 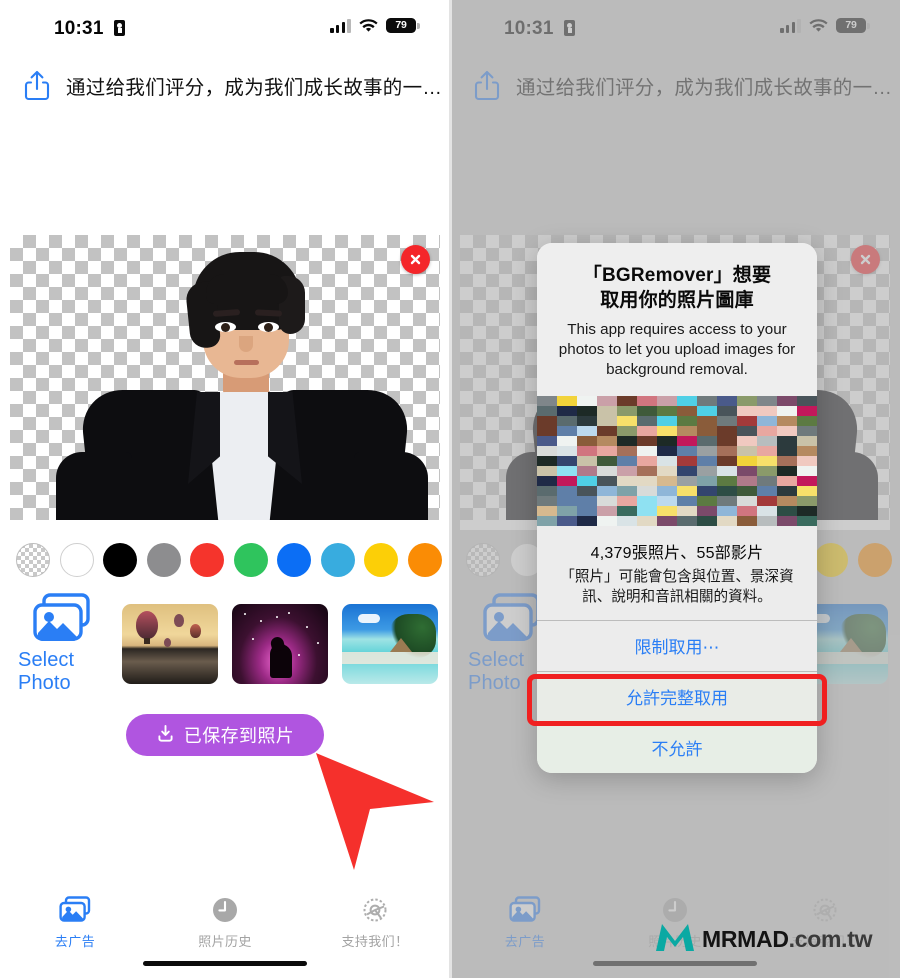 I want to click on select-photo-button: Select Photo, so click(x=63, y=644).